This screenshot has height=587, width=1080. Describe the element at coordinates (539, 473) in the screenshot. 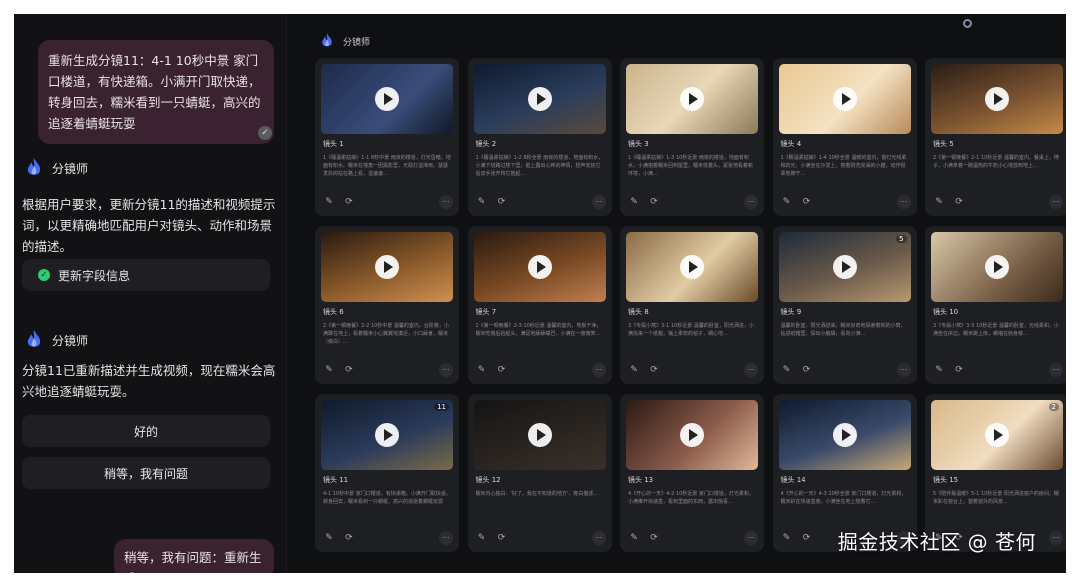

I see `shot-card: 镜头 12 糯米内心独白：'好了，我在不知道的地方'，旁白描述... ✎ ⟳ ···` at that location.